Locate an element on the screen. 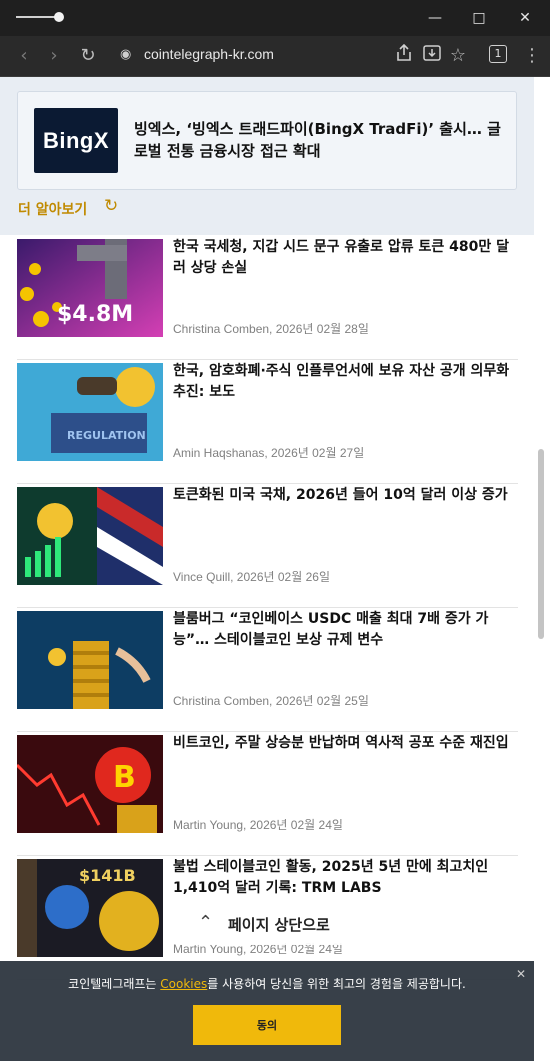  page-scrollbar is located at coordinates (541, 569).